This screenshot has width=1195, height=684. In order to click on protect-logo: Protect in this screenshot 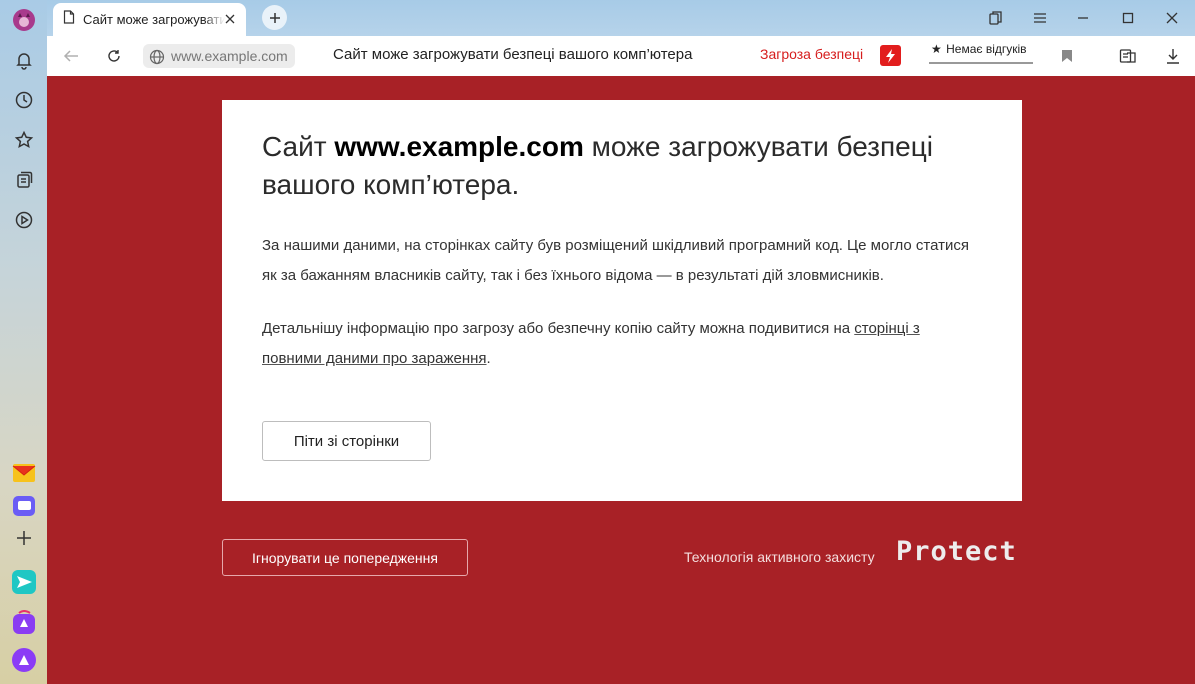, I will do `click(956, 551)`.